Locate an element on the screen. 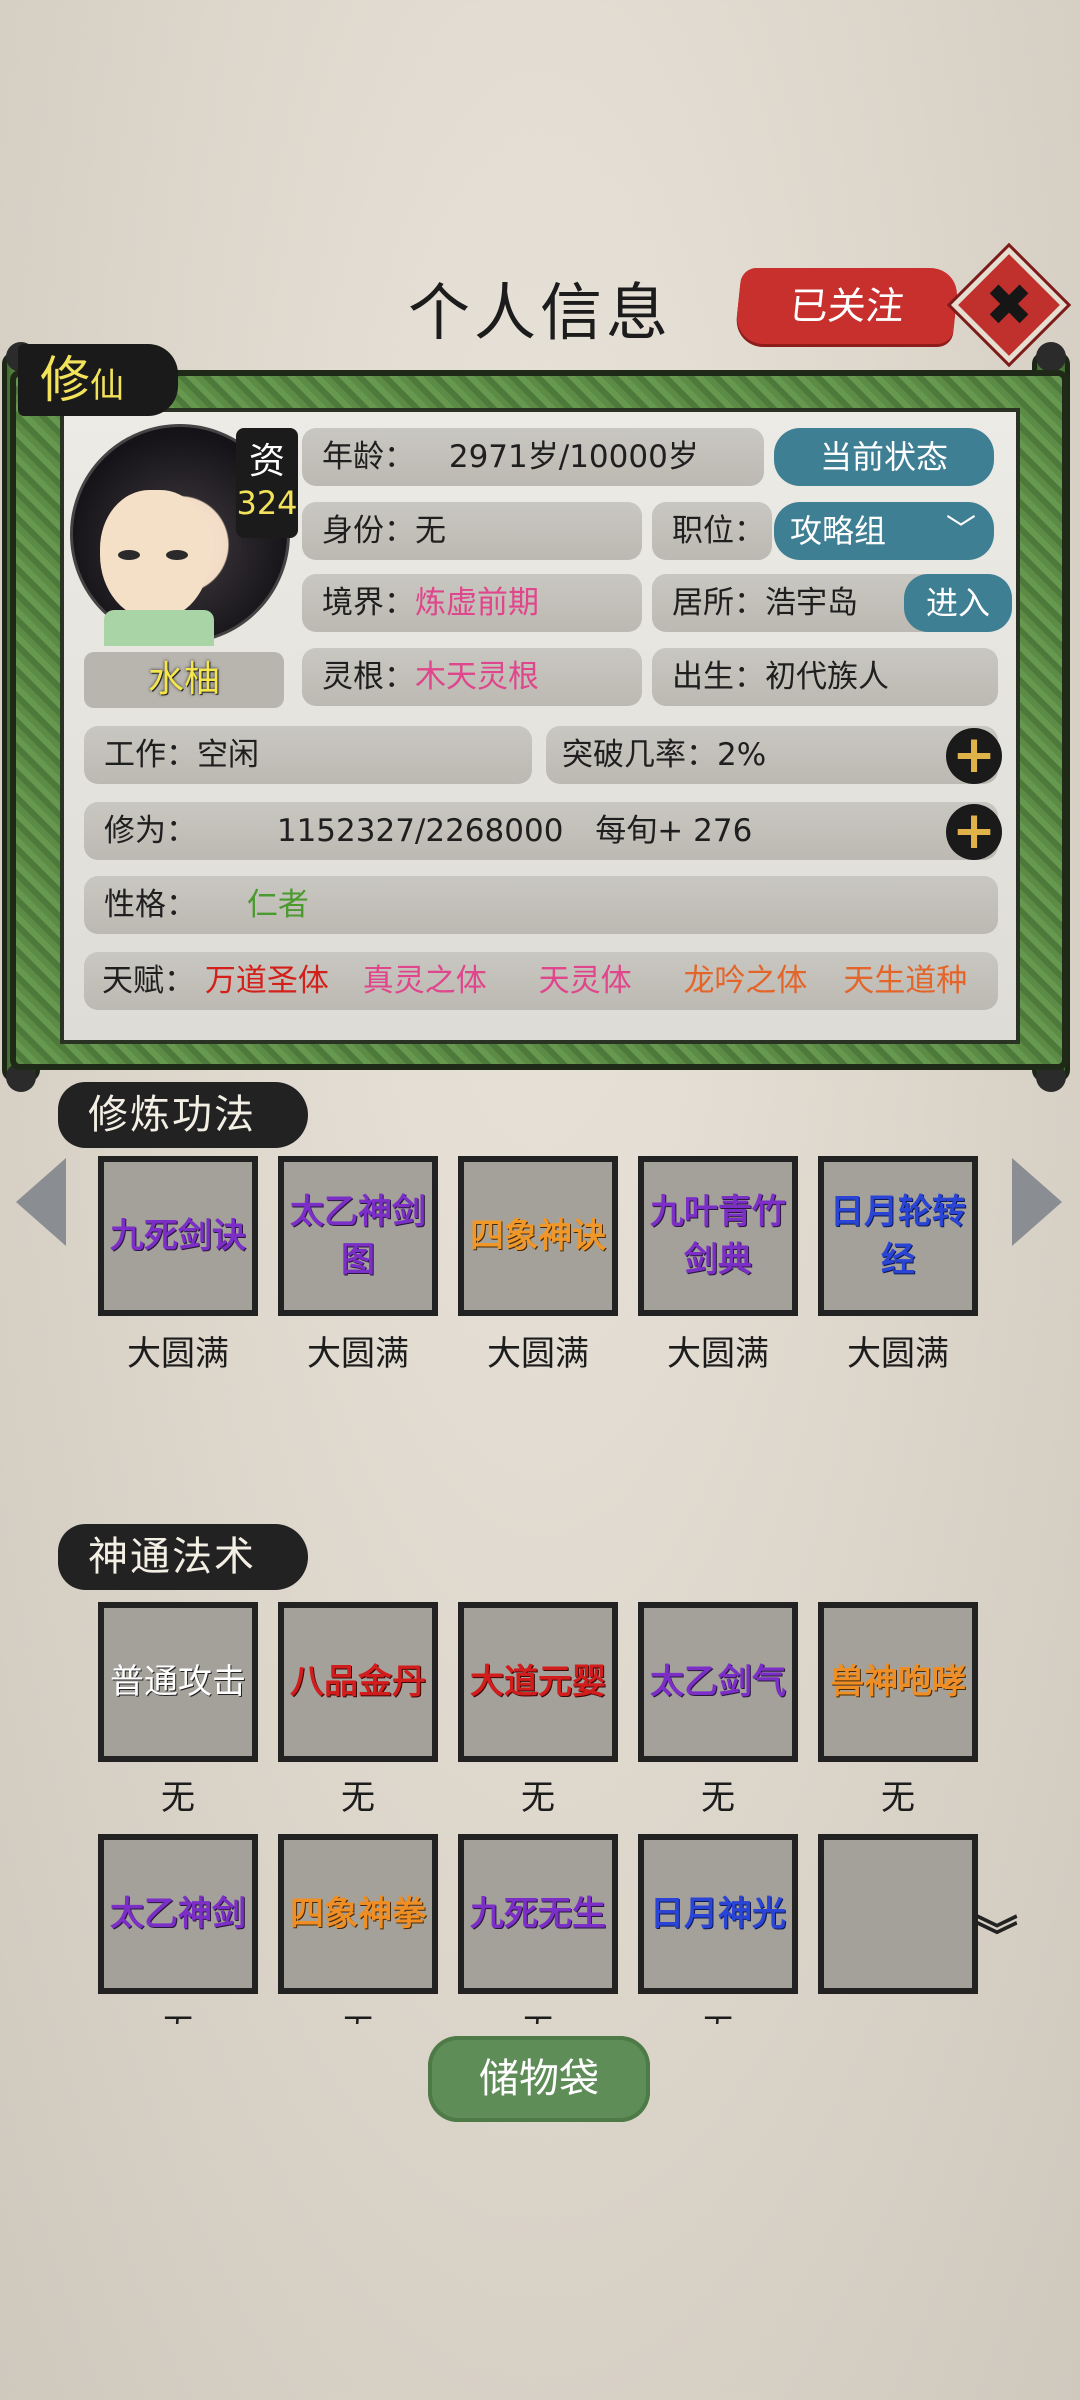  realm-tag-small: 仙 is located at coordinates (107, 386).